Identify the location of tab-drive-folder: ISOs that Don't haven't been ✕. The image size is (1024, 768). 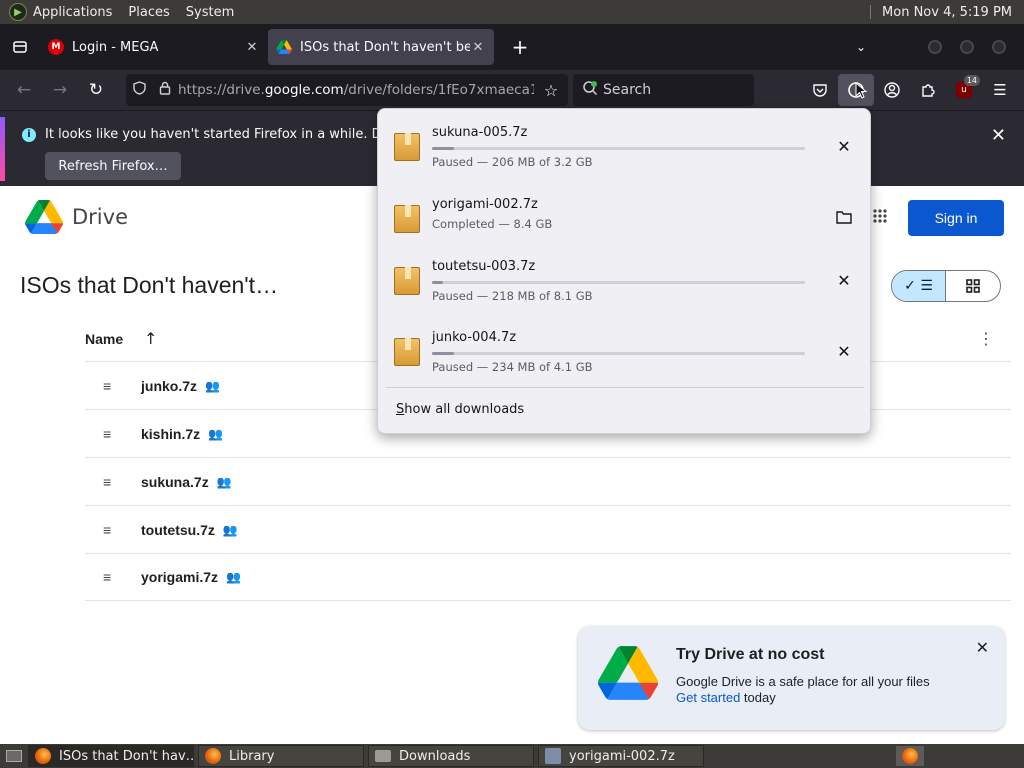
(381, 47).